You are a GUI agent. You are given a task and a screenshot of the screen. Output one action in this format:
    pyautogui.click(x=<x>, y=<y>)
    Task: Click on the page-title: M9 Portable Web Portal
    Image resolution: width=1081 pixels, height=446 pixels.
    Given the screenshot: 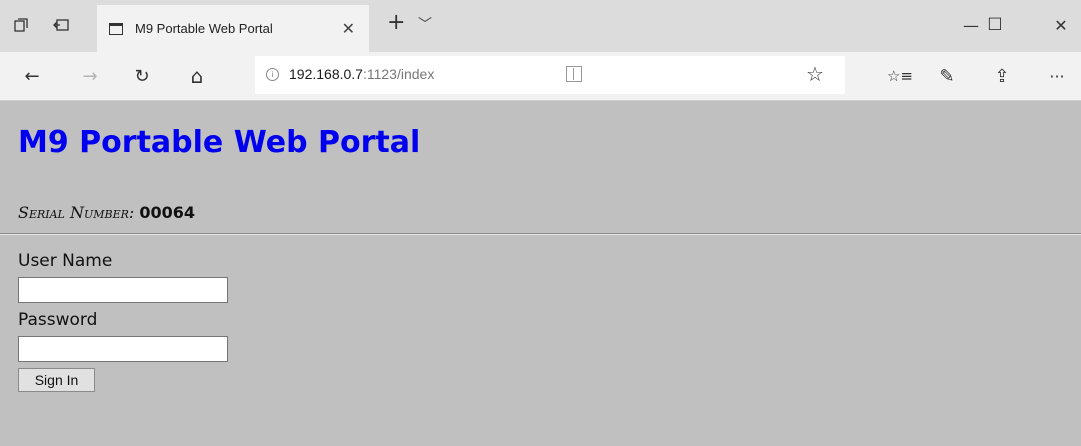 What is the action you would take?
    pyautogui.click(x=219, y=142)
    